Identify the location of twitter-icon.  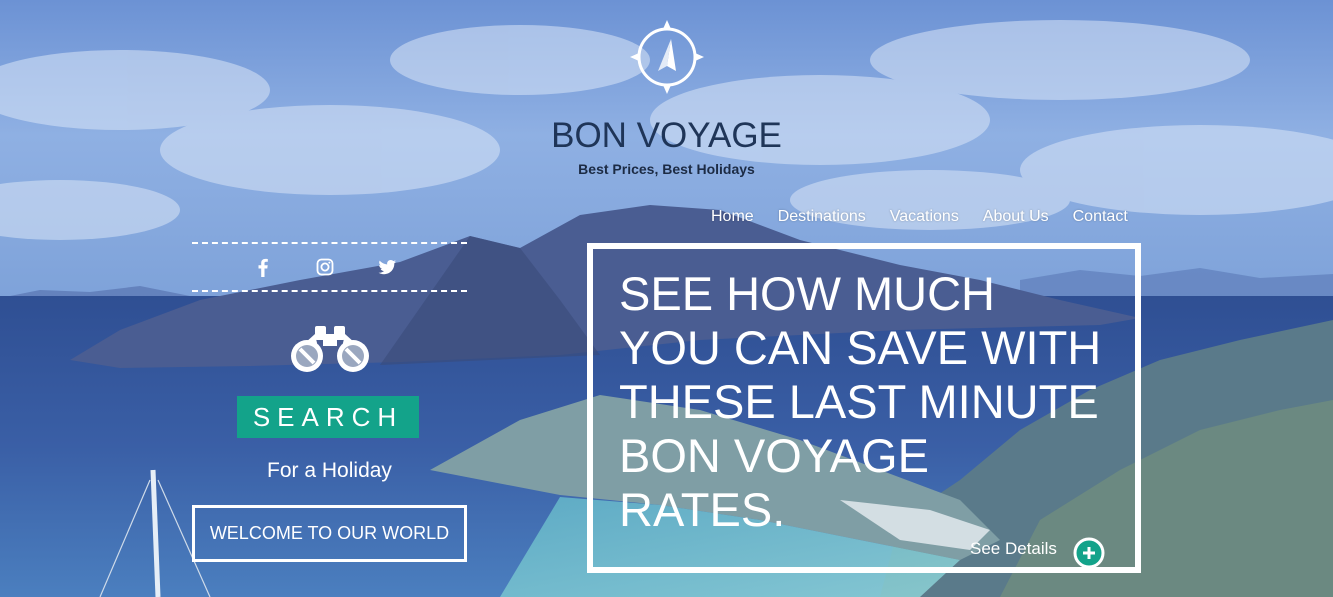
(387, 267).